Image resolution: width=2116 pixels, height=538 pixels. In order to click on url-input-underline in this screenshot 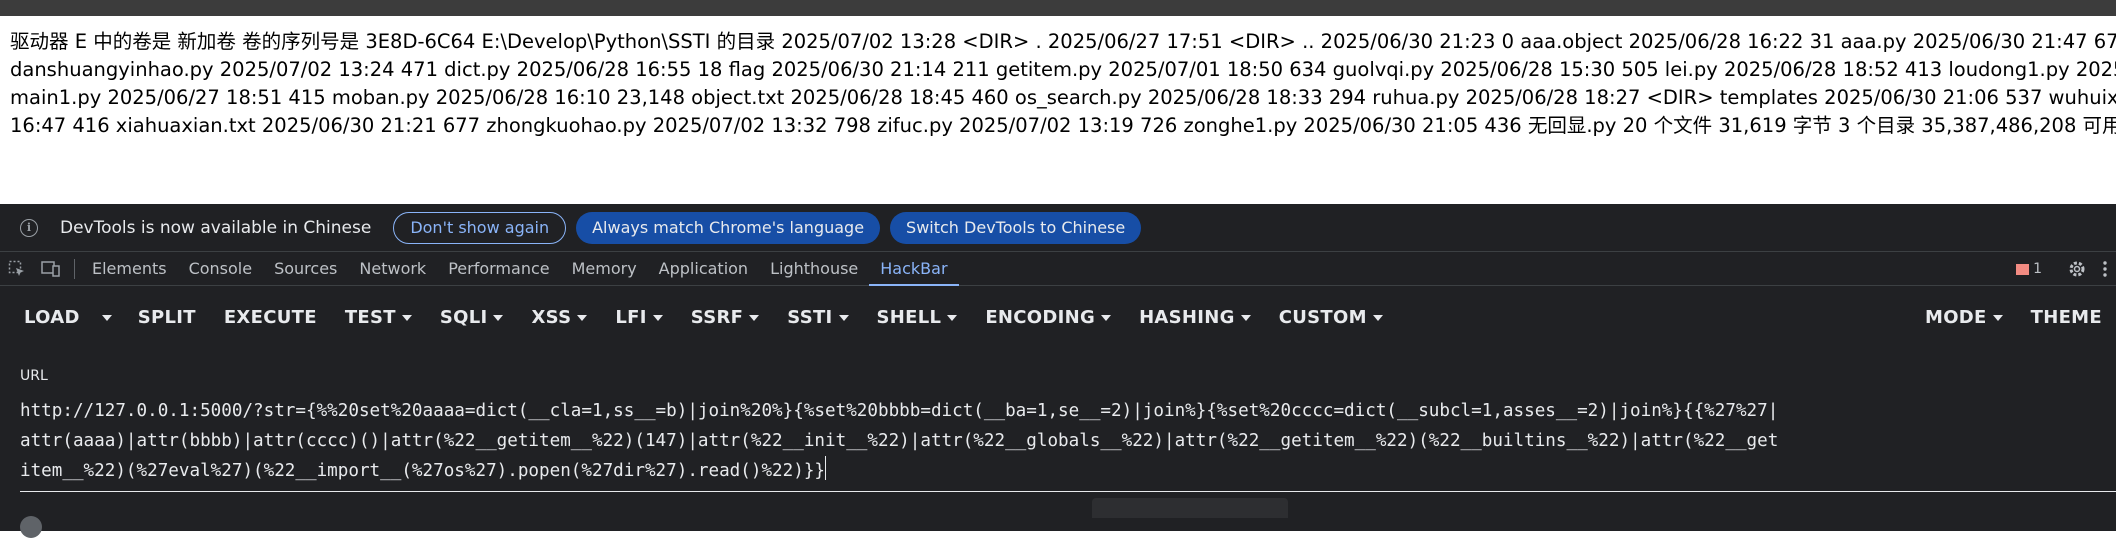, I will do `click(1068, 491)`.